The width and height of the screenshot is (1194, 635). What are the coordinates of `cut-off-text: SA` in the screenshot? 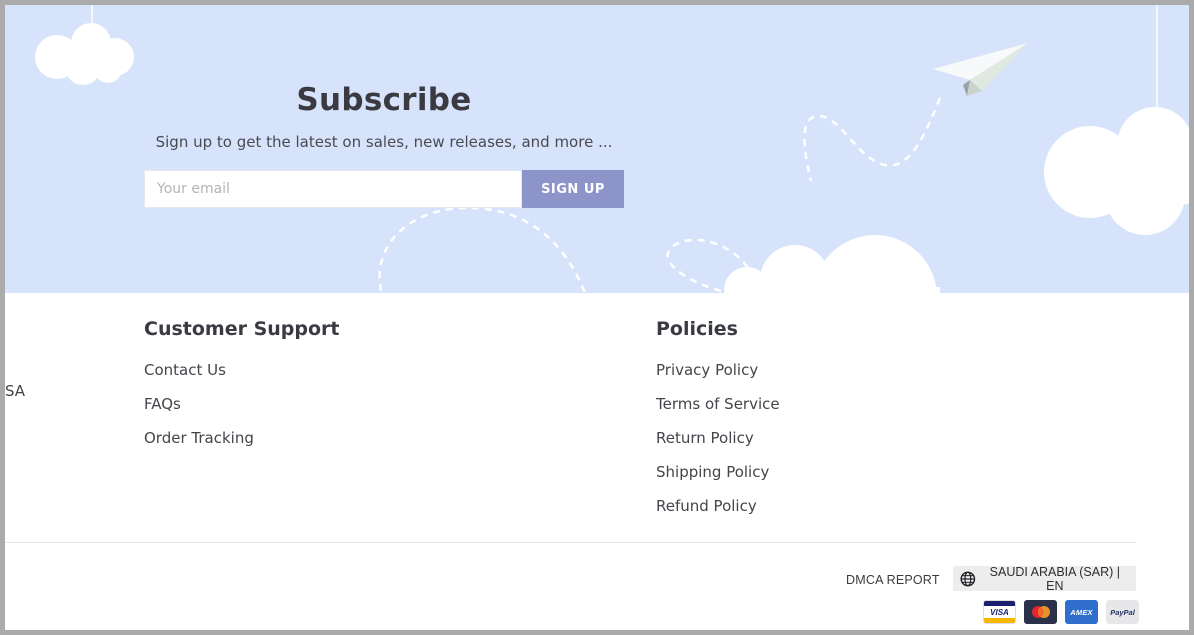 It's located at (15, 391).